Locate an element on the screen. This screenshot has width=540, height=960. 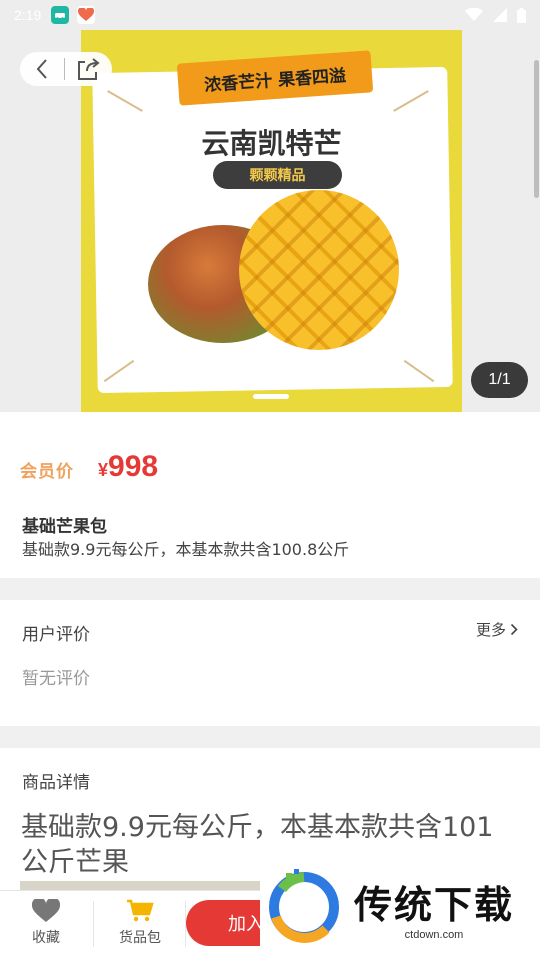
watermark-text: 传统下载 ctdown.com is located at coordinates (434, 907).